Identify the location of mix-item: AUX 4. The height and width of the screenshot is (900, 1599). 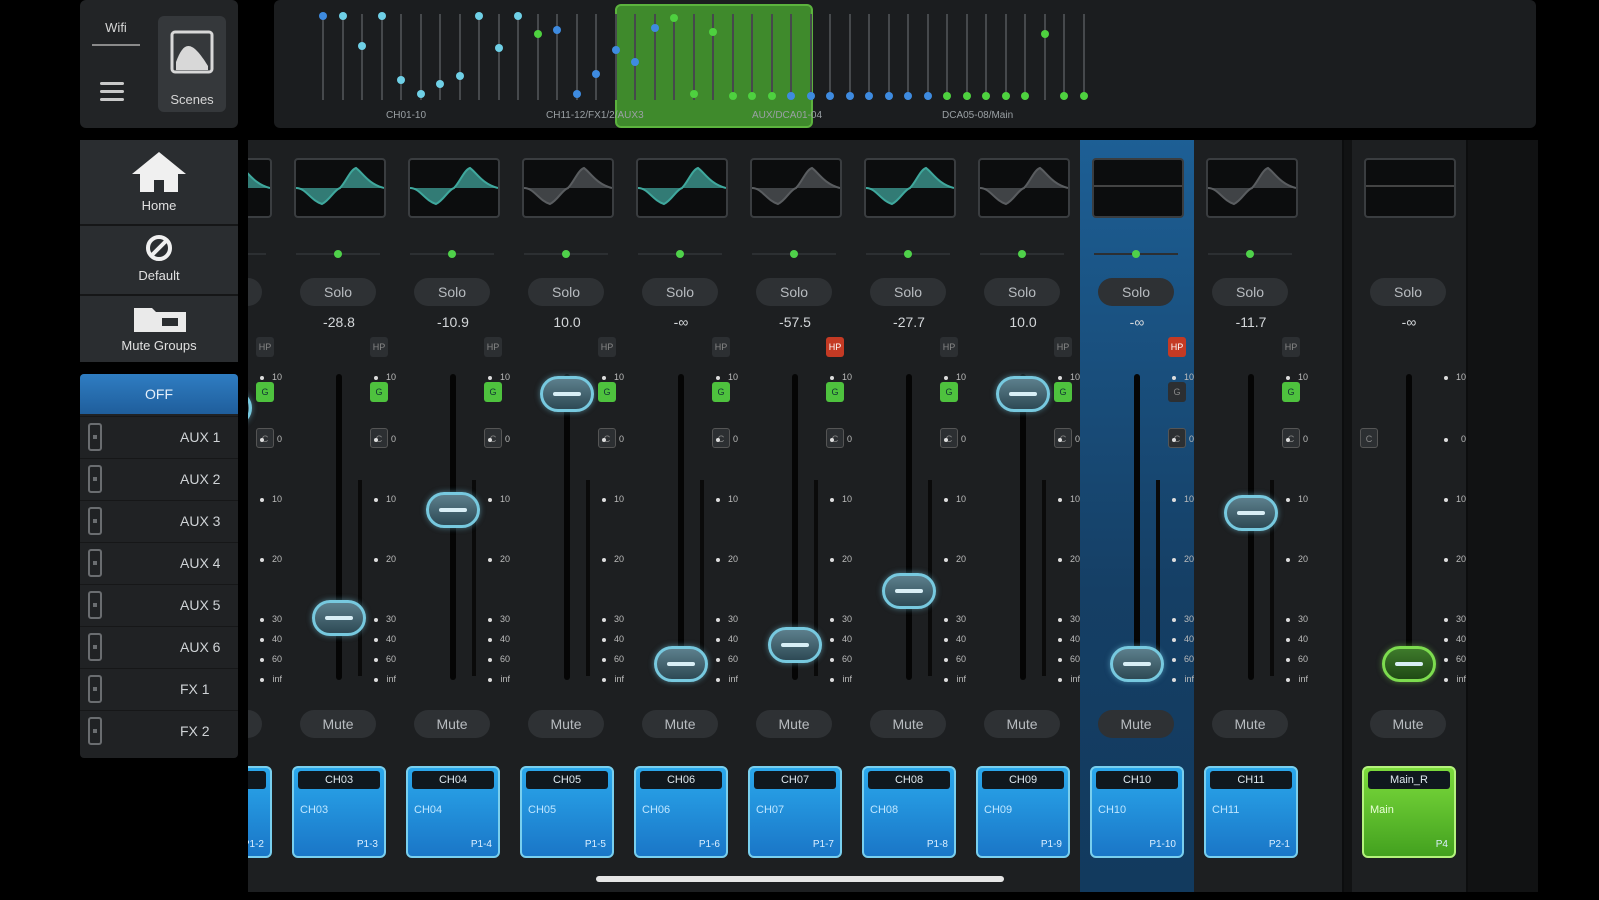
(159, 562).